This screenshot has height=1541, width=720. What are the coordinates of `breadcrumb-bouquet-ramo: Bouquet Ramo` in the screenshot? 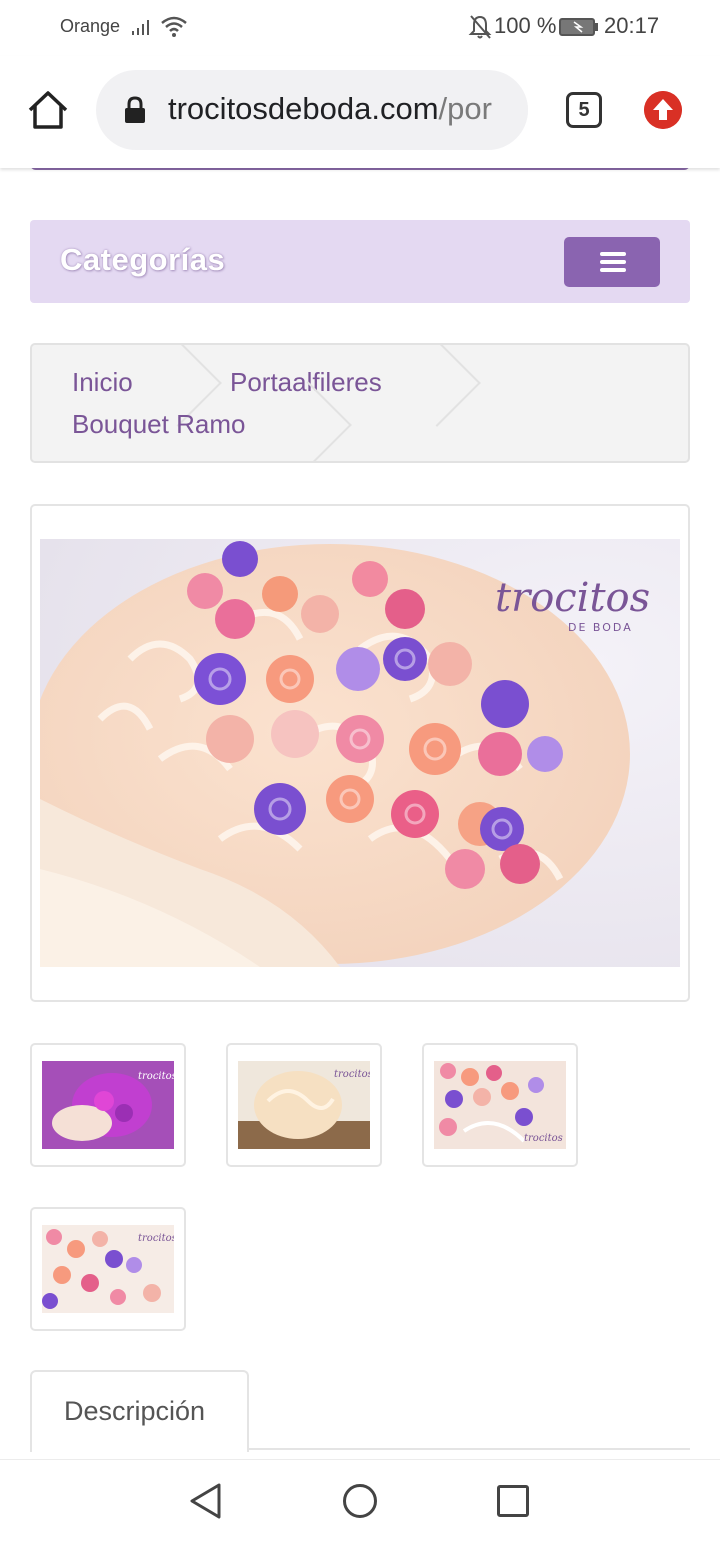 It's located at (159, 424).